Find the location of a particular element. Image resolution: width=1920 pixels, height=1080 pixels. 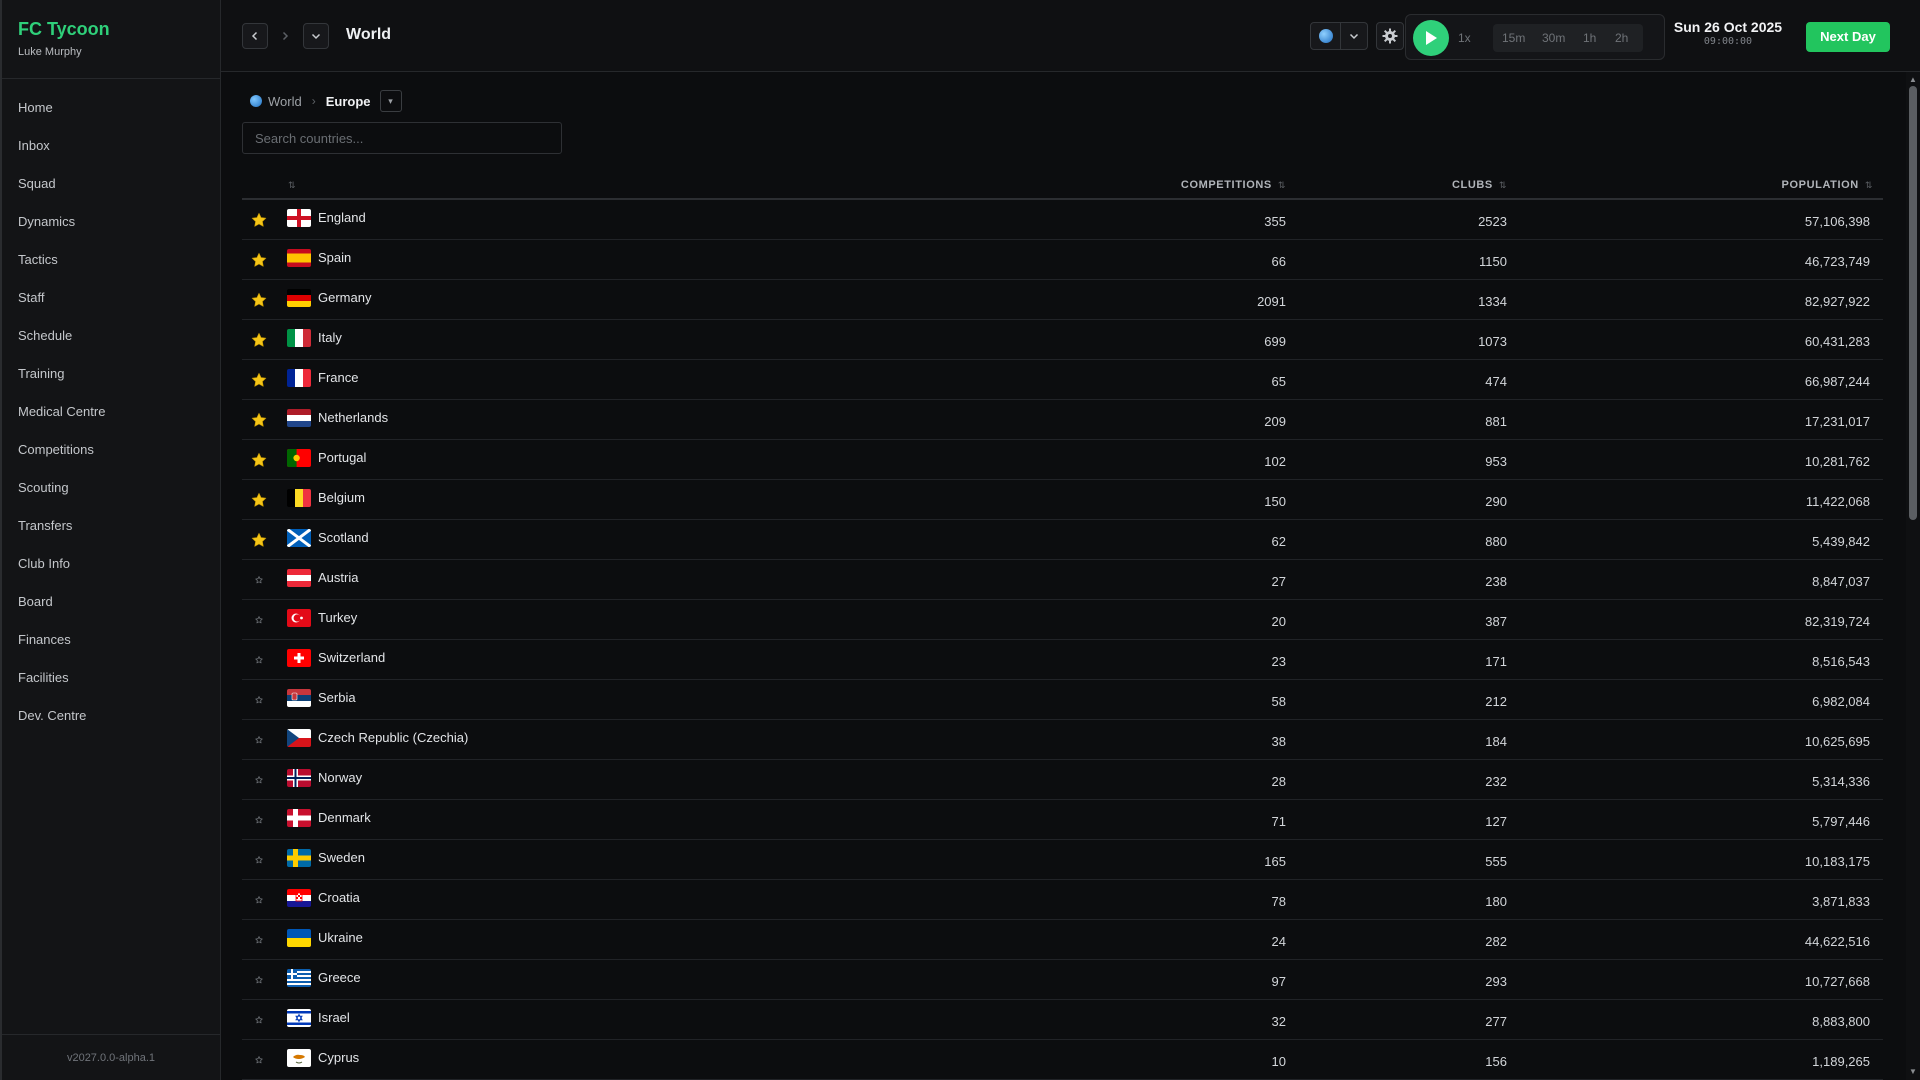

country-name: Israel is located at coordinates (334, 1017).